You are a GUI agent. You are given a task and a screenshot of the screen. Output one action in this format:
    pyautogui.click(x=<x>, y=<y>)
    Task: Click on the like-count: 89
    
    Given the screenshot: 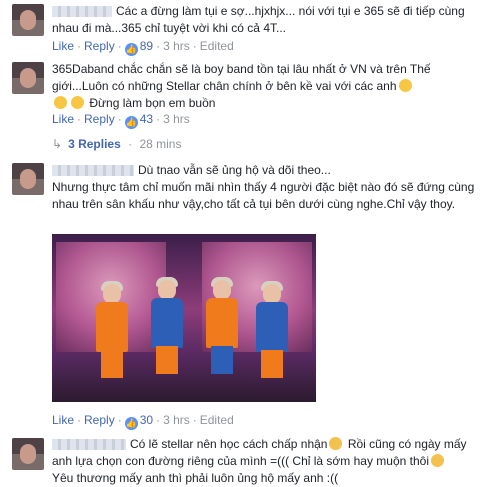 What is the action you would take?
    pyautogui.click(x=146, y=46)
    